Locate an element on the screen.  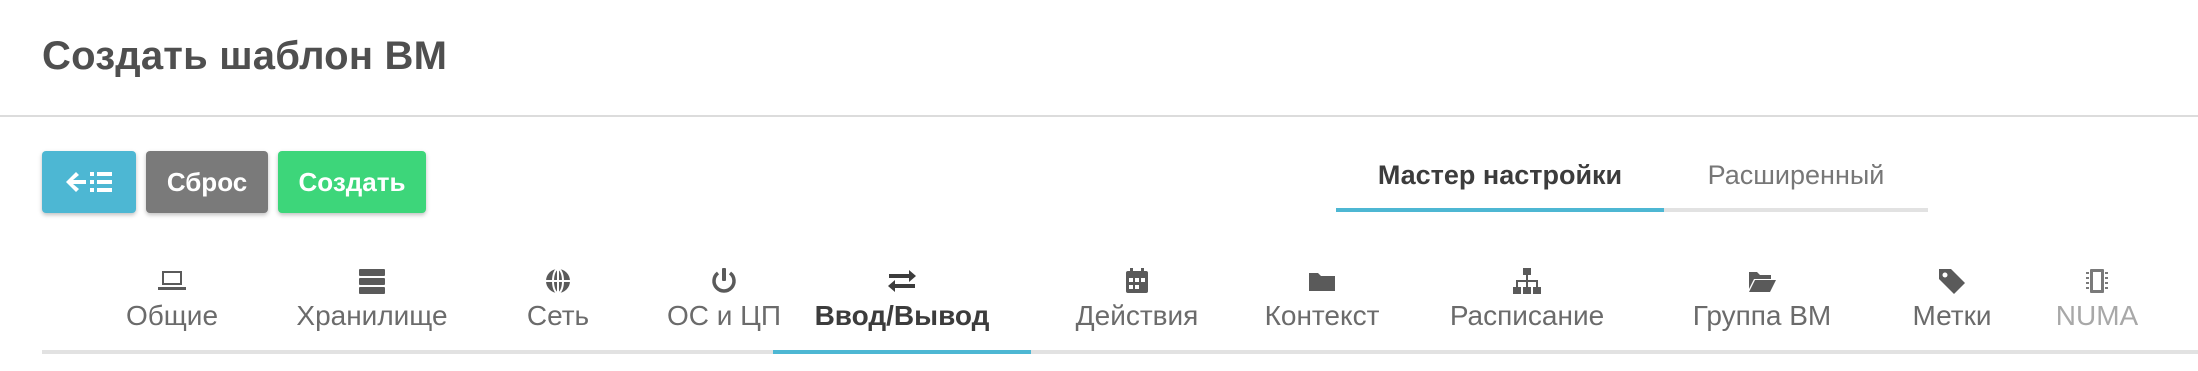
tab-input-output: Ввод/Вывод is located at coordinates (902, 306).